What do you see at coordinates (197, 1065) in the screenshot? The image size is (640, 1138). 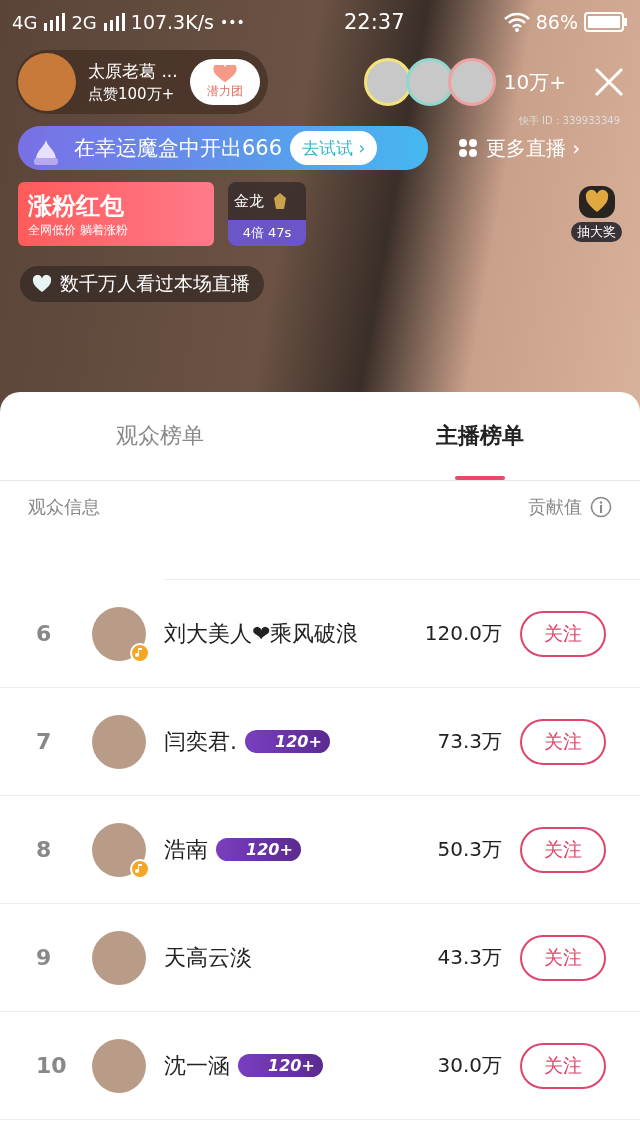 I see `user-name: 沈一涵` at bounding box center [197, 1065].